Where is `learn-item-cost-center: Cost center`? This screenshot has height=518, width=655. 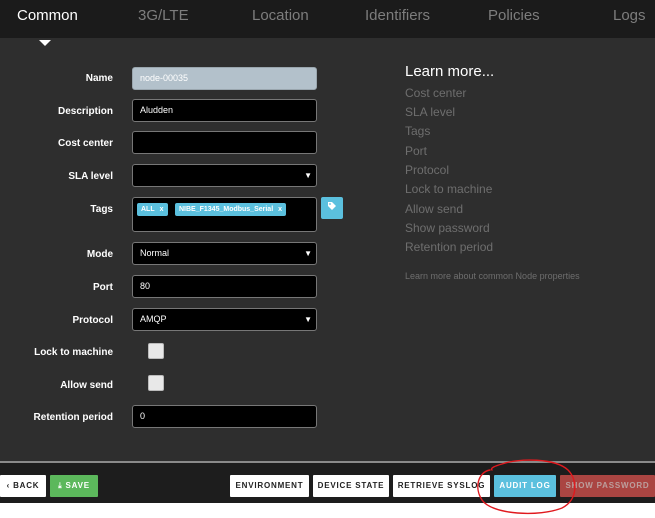 learn-item-cost-center: Cost center is located at coordinates (435, 93).